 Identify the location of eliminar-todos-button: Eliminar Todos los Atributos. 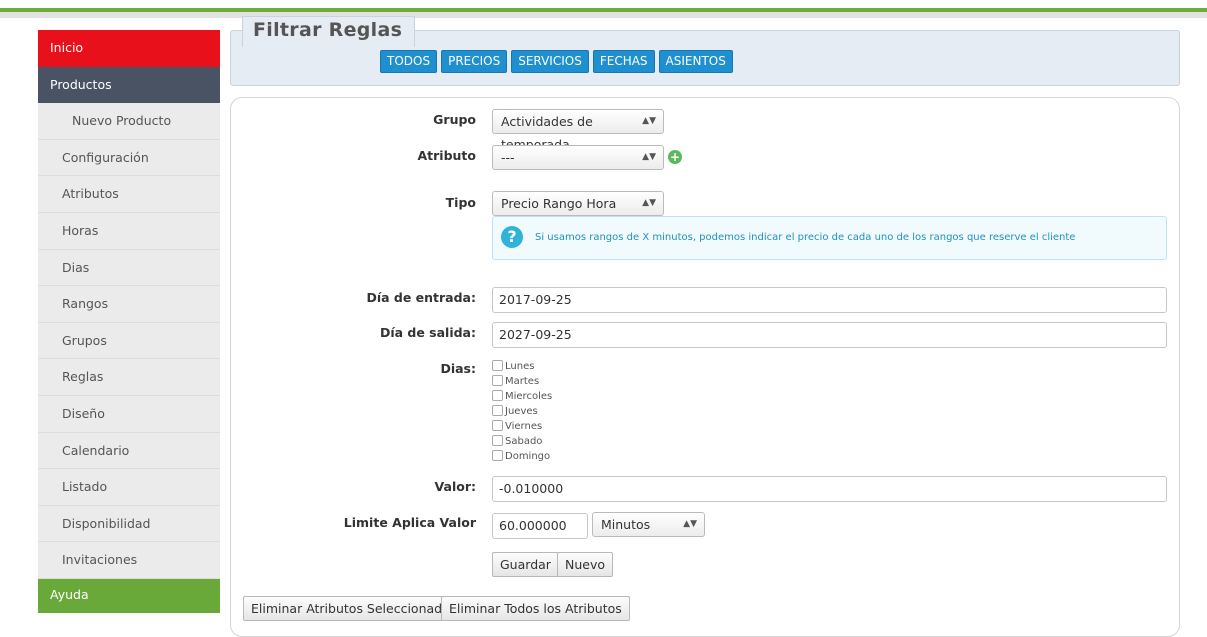
(535, 608).